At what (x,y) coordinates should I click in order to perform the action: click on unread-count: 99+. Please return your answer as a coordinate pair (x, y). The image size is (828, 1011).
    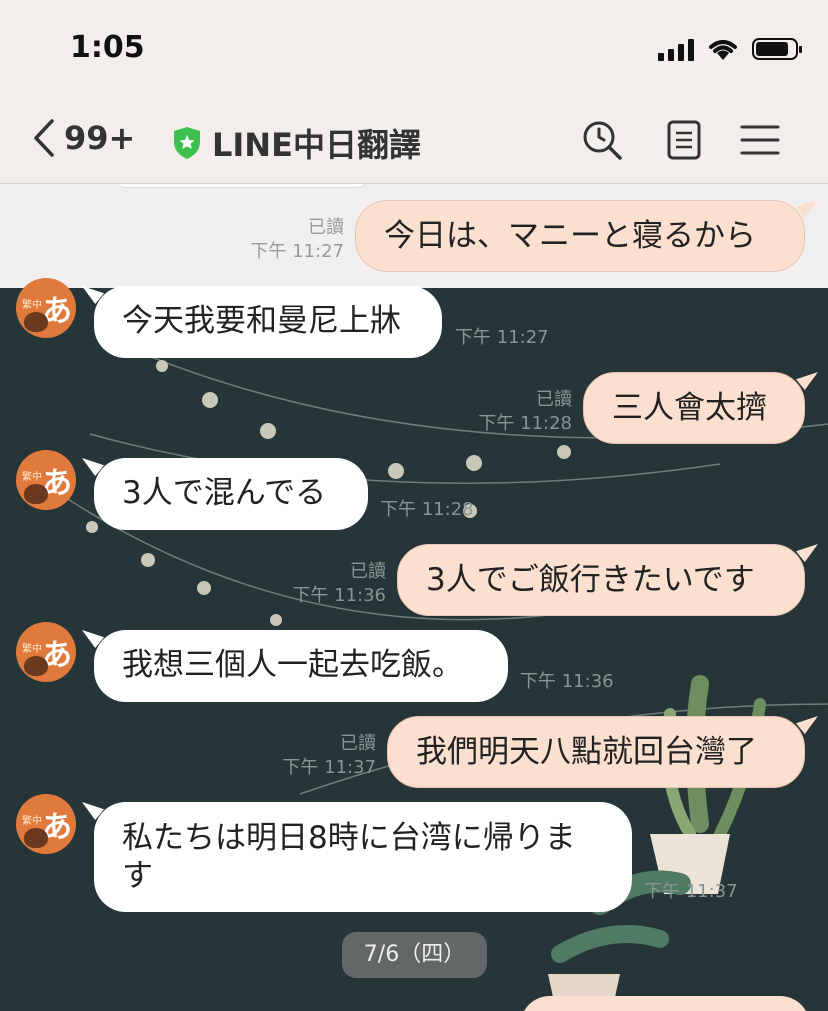
    Looking at the image, I should click on (100, 138).